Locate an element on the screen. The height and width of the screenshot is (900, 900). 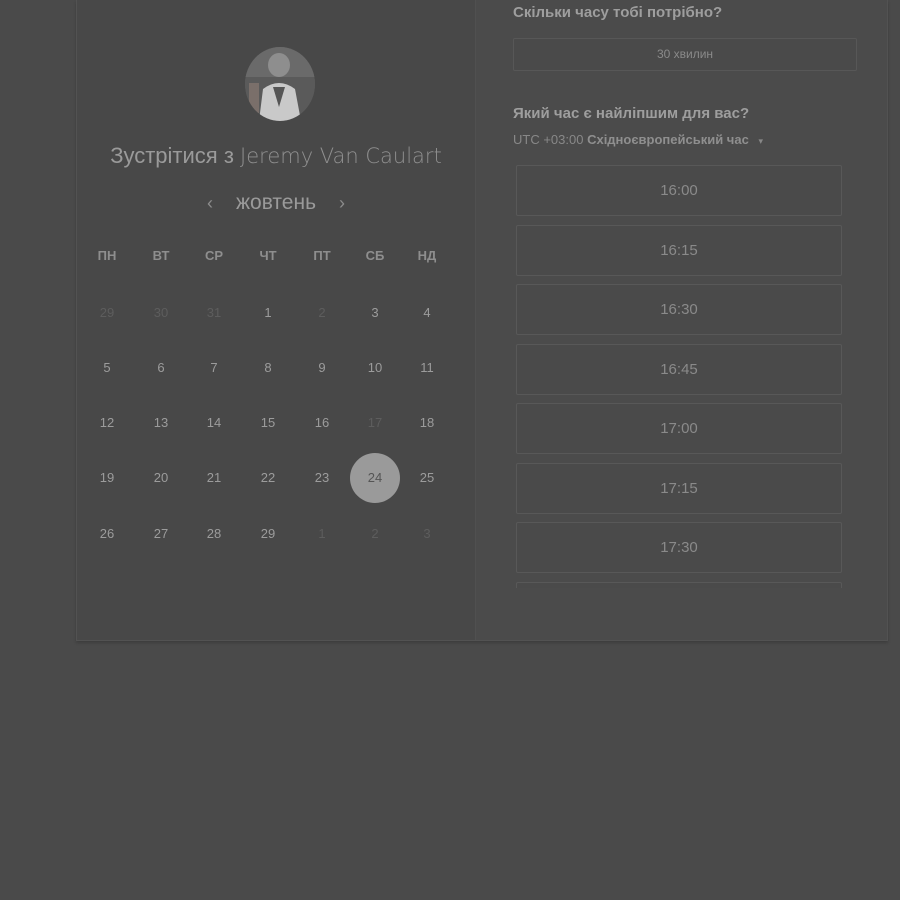
calendar-day: 22 is located at coordinates (268, 478).